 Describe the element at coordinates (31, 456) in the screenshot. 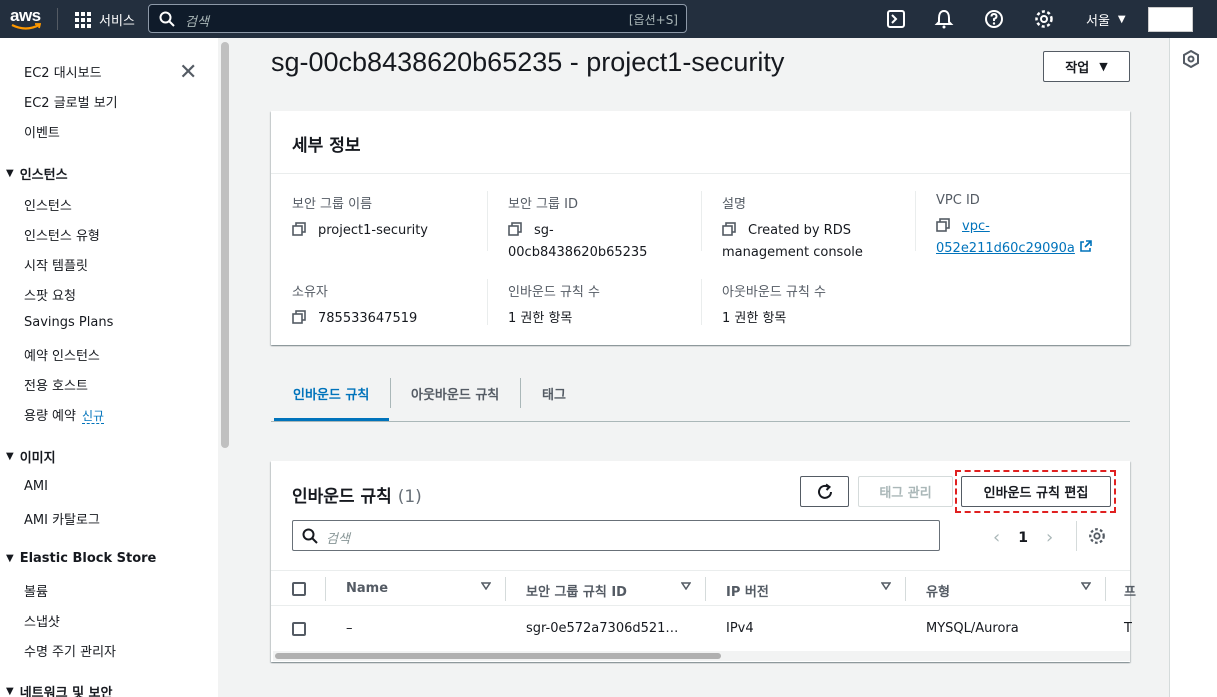

I see `sidebar-section-images: ▼ 이미지` at that location.